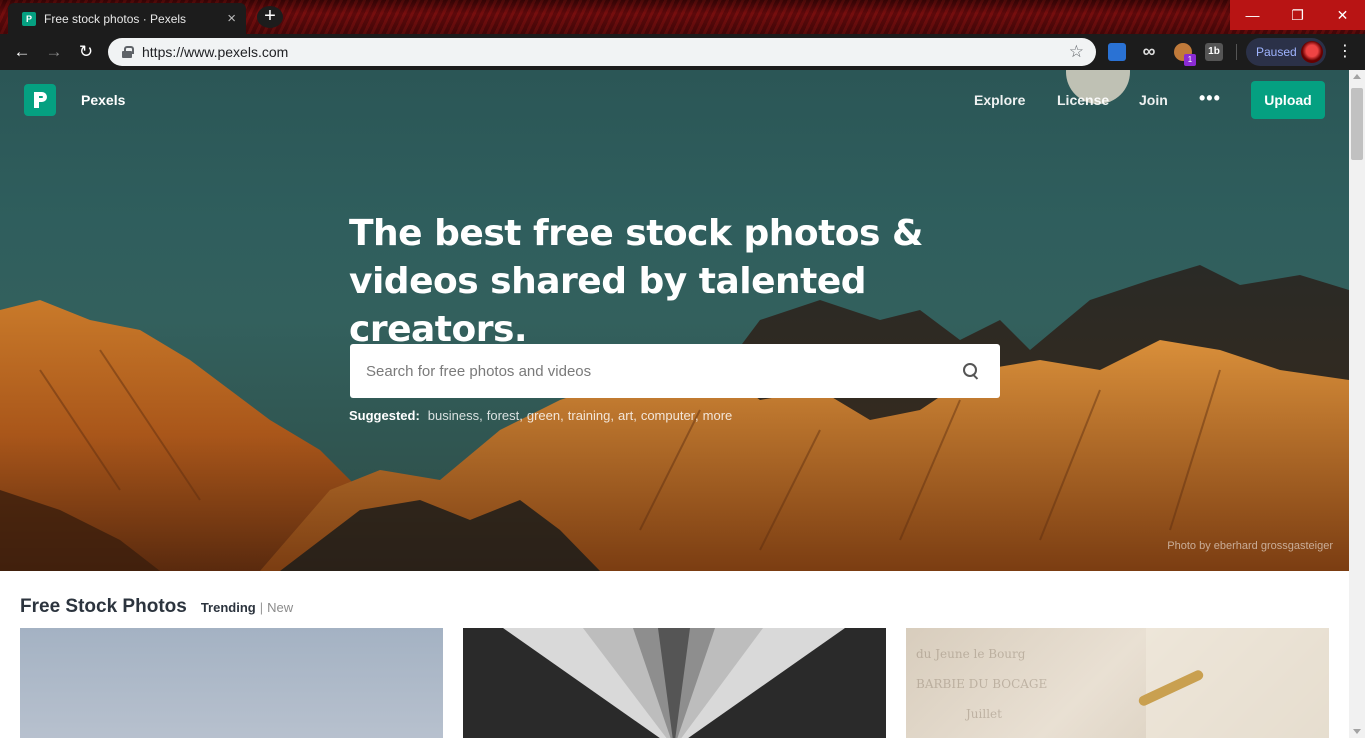 The image size is (1365, 738). I want to click on back-icon: ←, so click(22, 52).